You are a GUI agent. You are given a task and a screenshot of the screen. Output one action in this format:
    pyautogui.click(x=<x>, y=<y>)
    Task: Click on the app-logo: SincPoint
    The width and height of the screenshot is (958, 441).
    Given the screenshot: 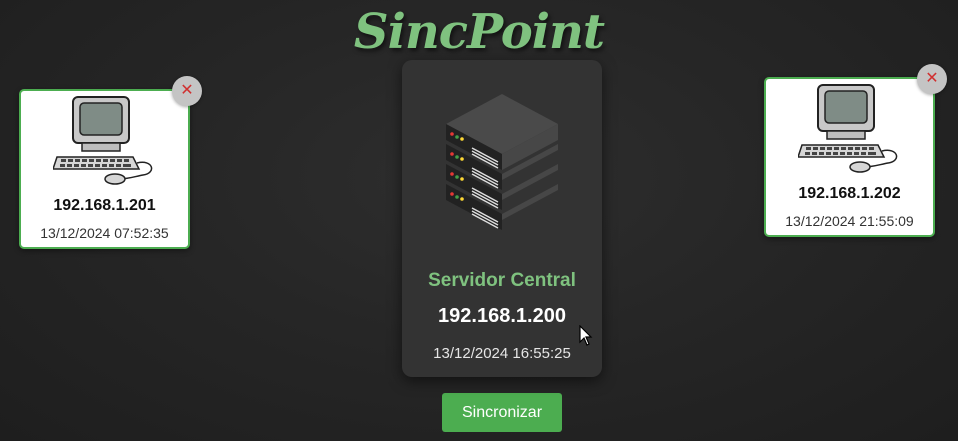 What is the action you would take?
    pyautogui.click(x=479, y=32)
    